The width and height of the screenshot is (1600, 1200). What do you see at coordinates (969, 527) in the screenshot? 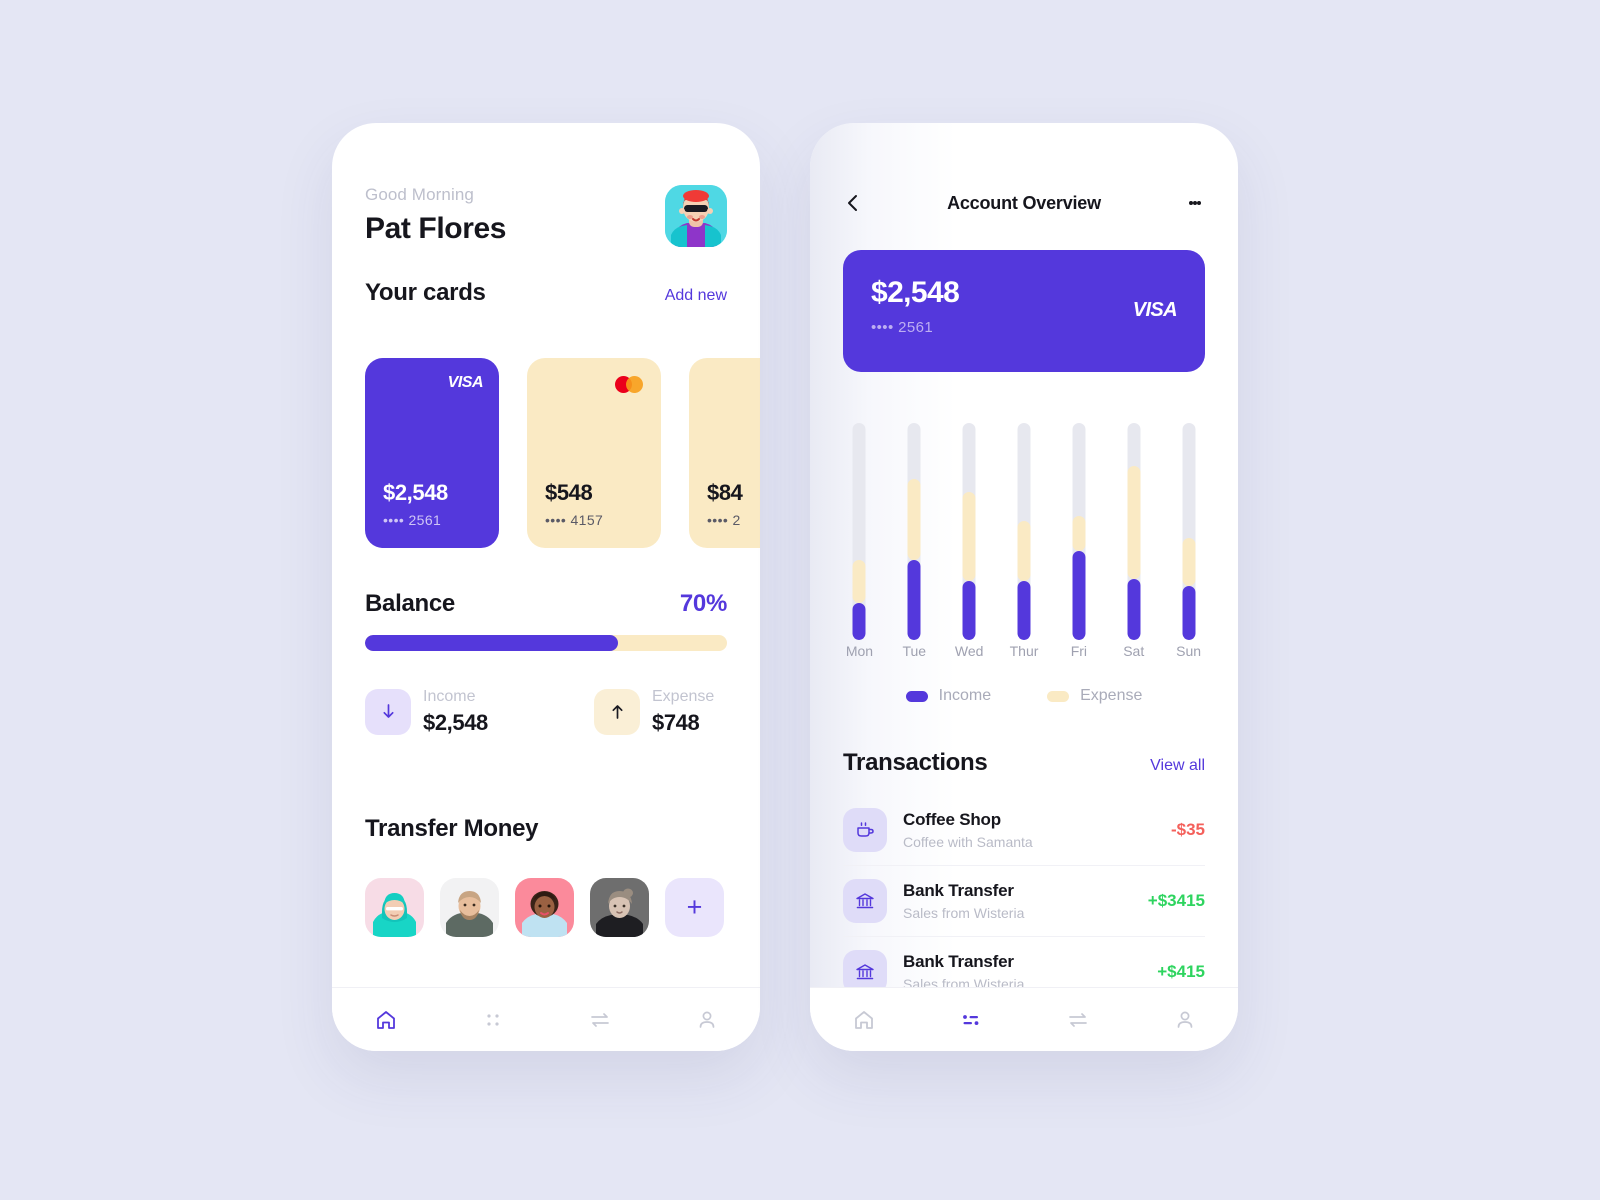
I see `chart-bar-wed` at bounding box center [969, 527].